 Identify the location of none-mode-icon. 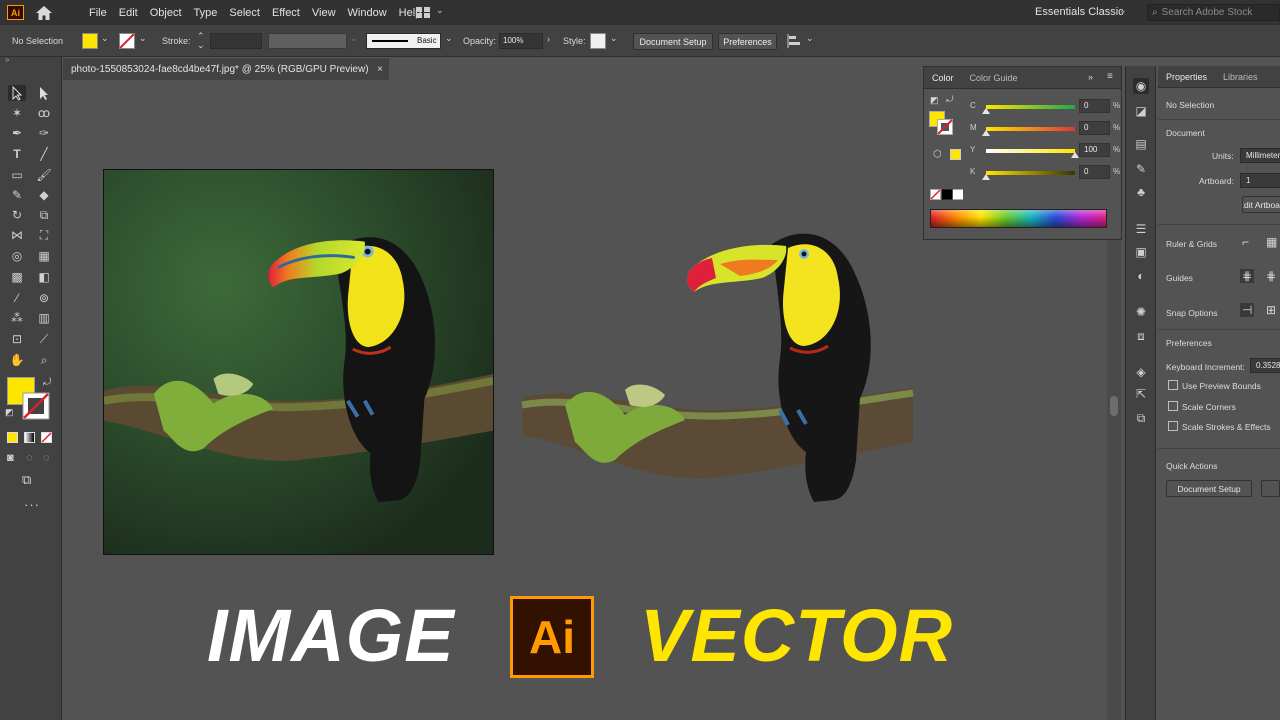
(46, 437).